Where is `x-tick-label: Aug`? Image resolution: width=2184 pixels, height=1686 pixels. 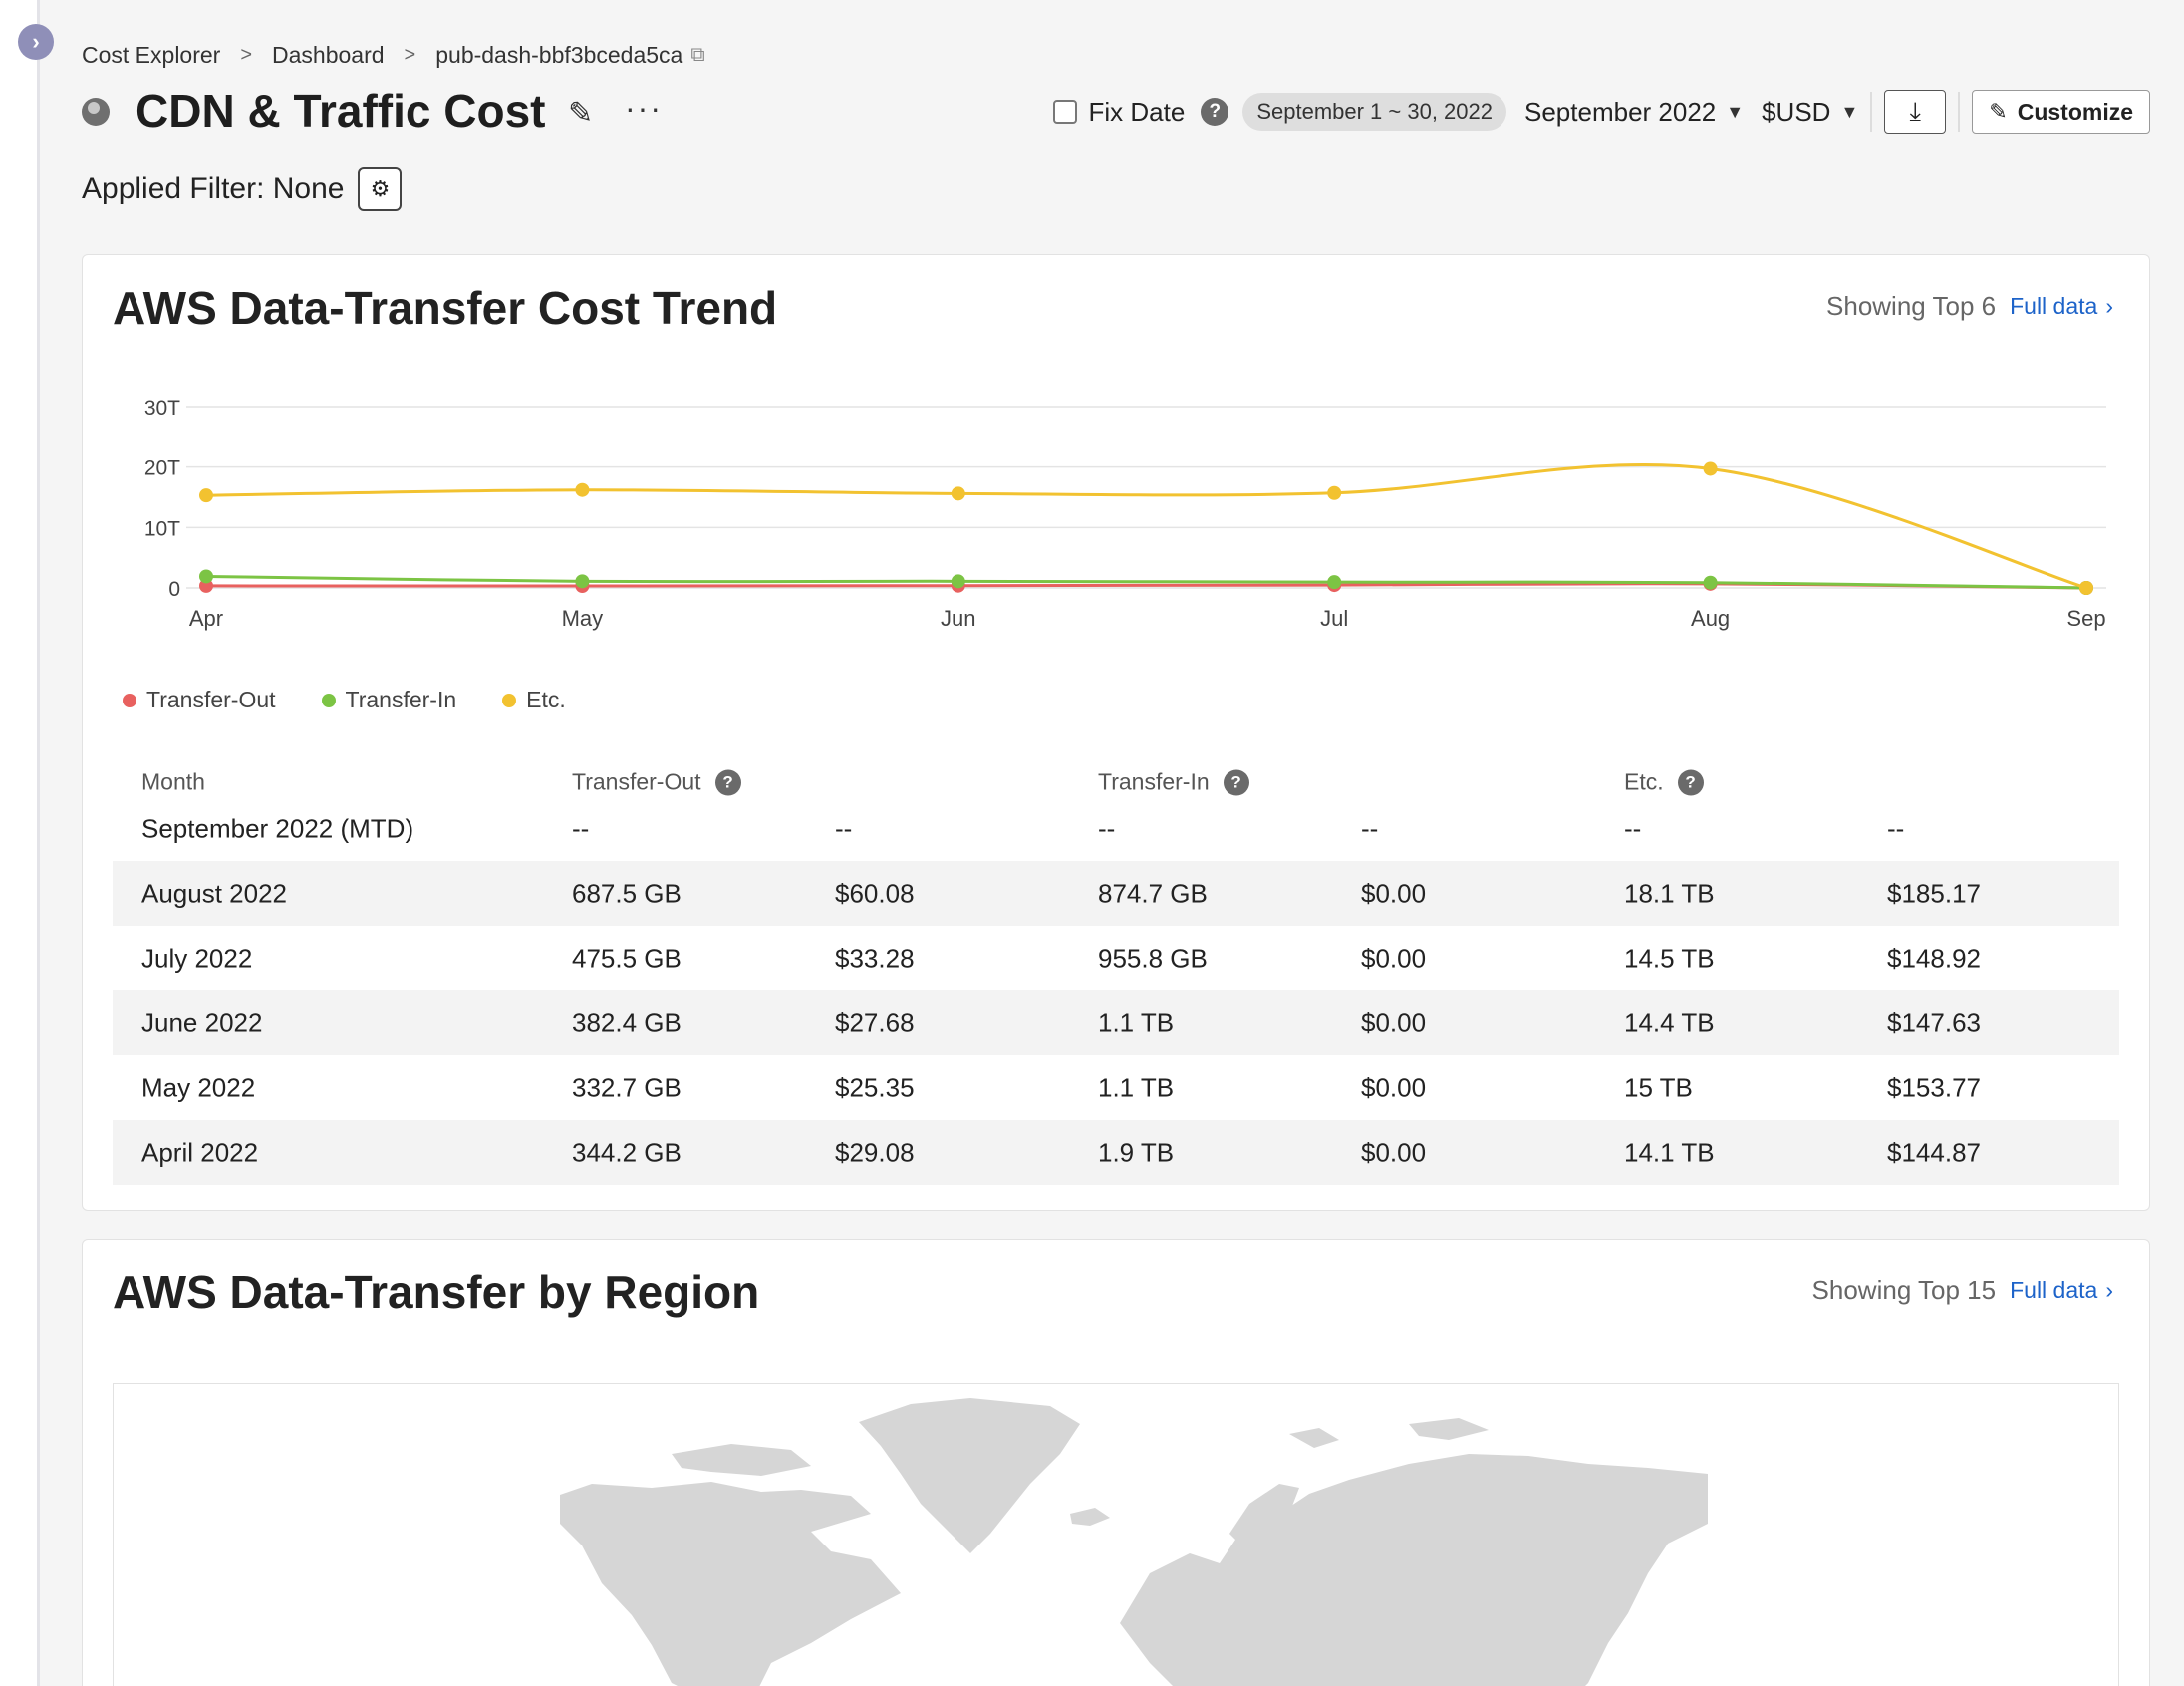
x-tick-label: Aug is located at coordinates (1710, 619).